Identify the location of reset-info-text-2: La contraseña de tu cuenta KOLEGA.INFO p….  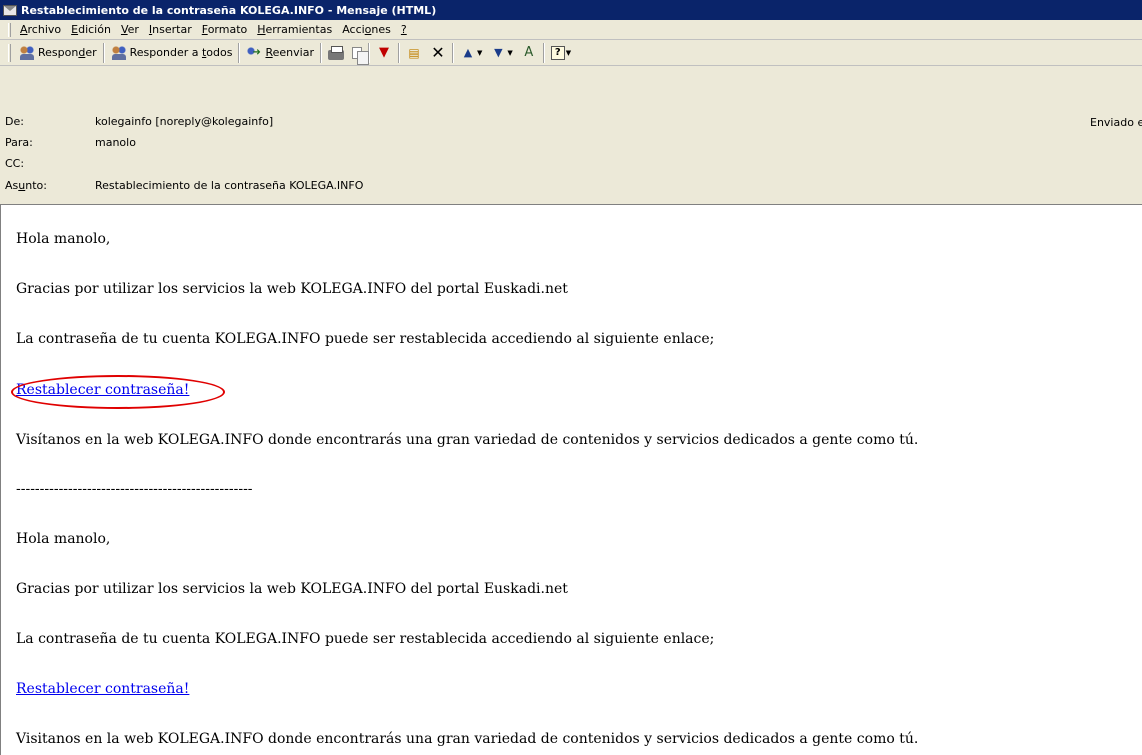
(365, 639).